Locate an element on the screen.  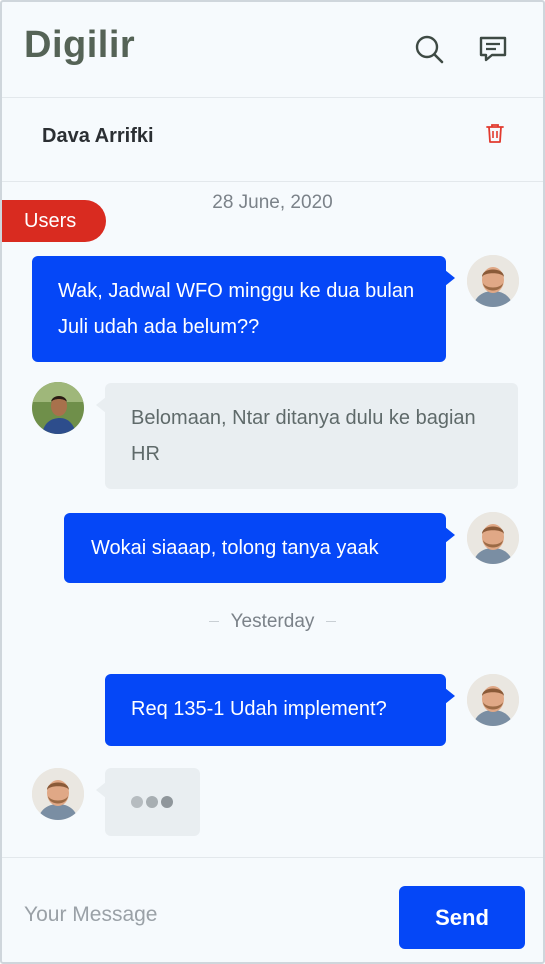
send-button: Send is located at coordinates (462, 917).